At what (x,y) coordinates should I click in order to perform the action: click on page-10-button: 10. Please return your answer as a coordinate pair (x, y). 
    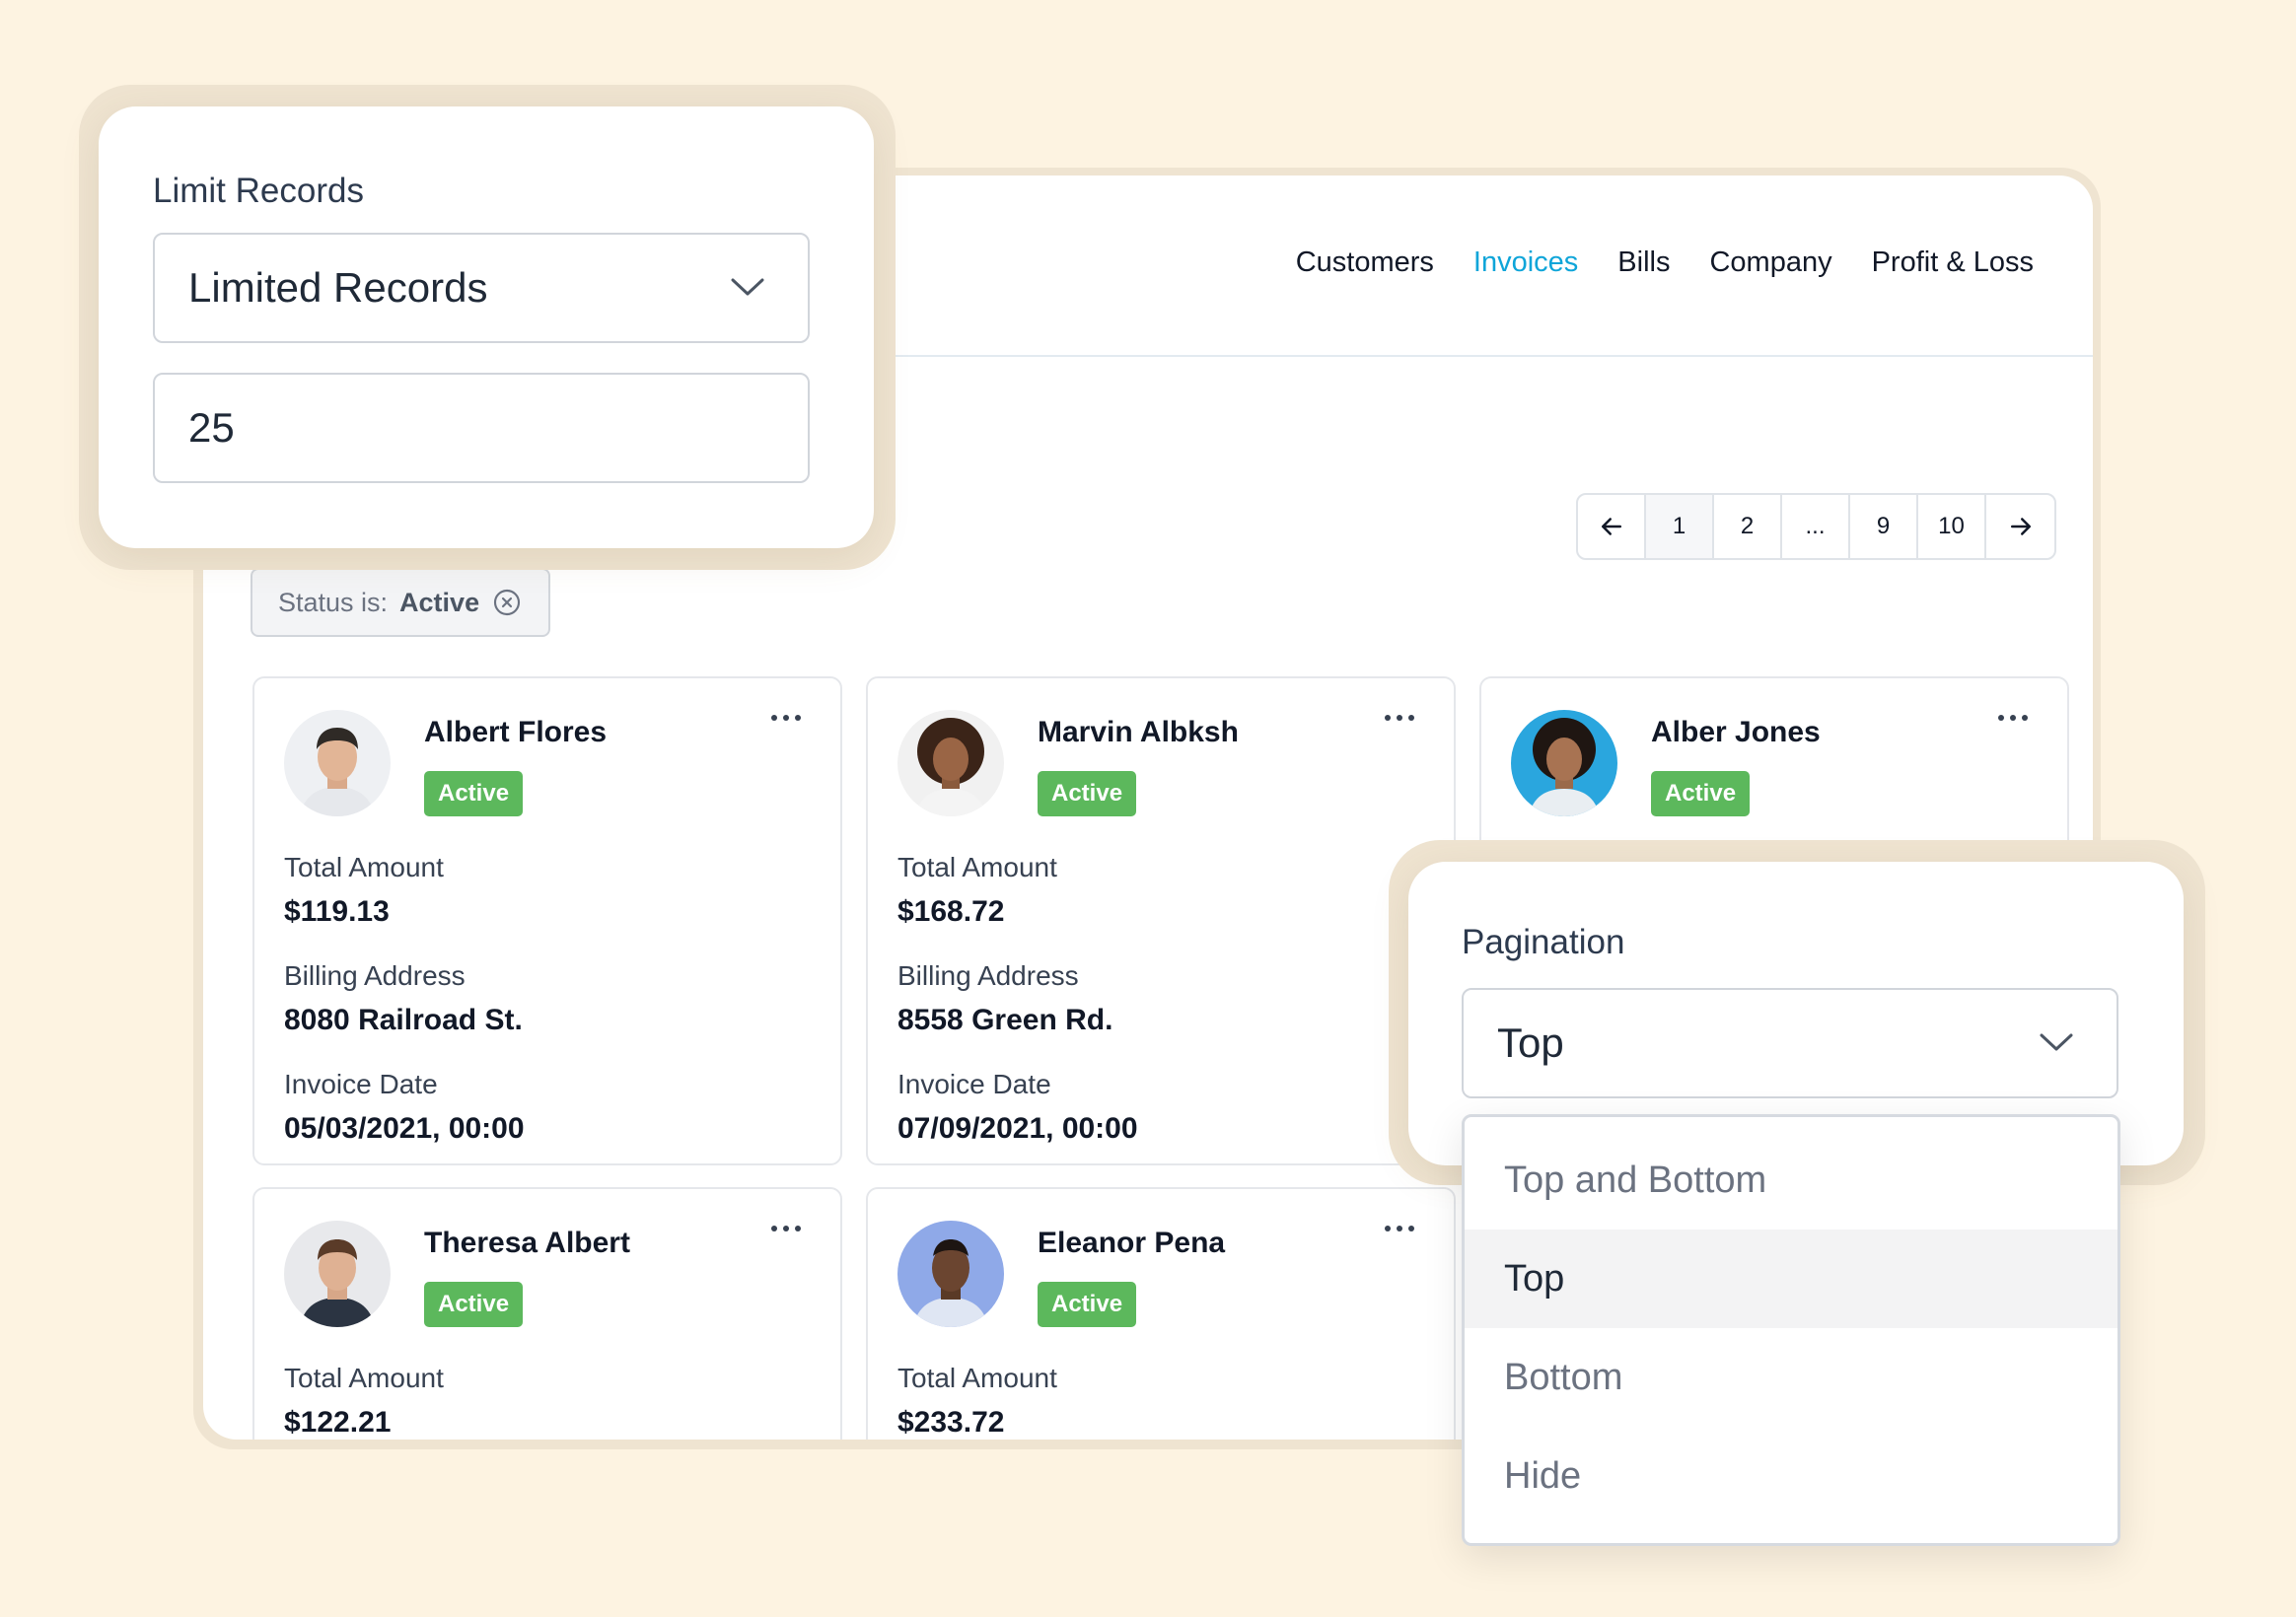
    Looking at the image, I should click on (1952, 526).